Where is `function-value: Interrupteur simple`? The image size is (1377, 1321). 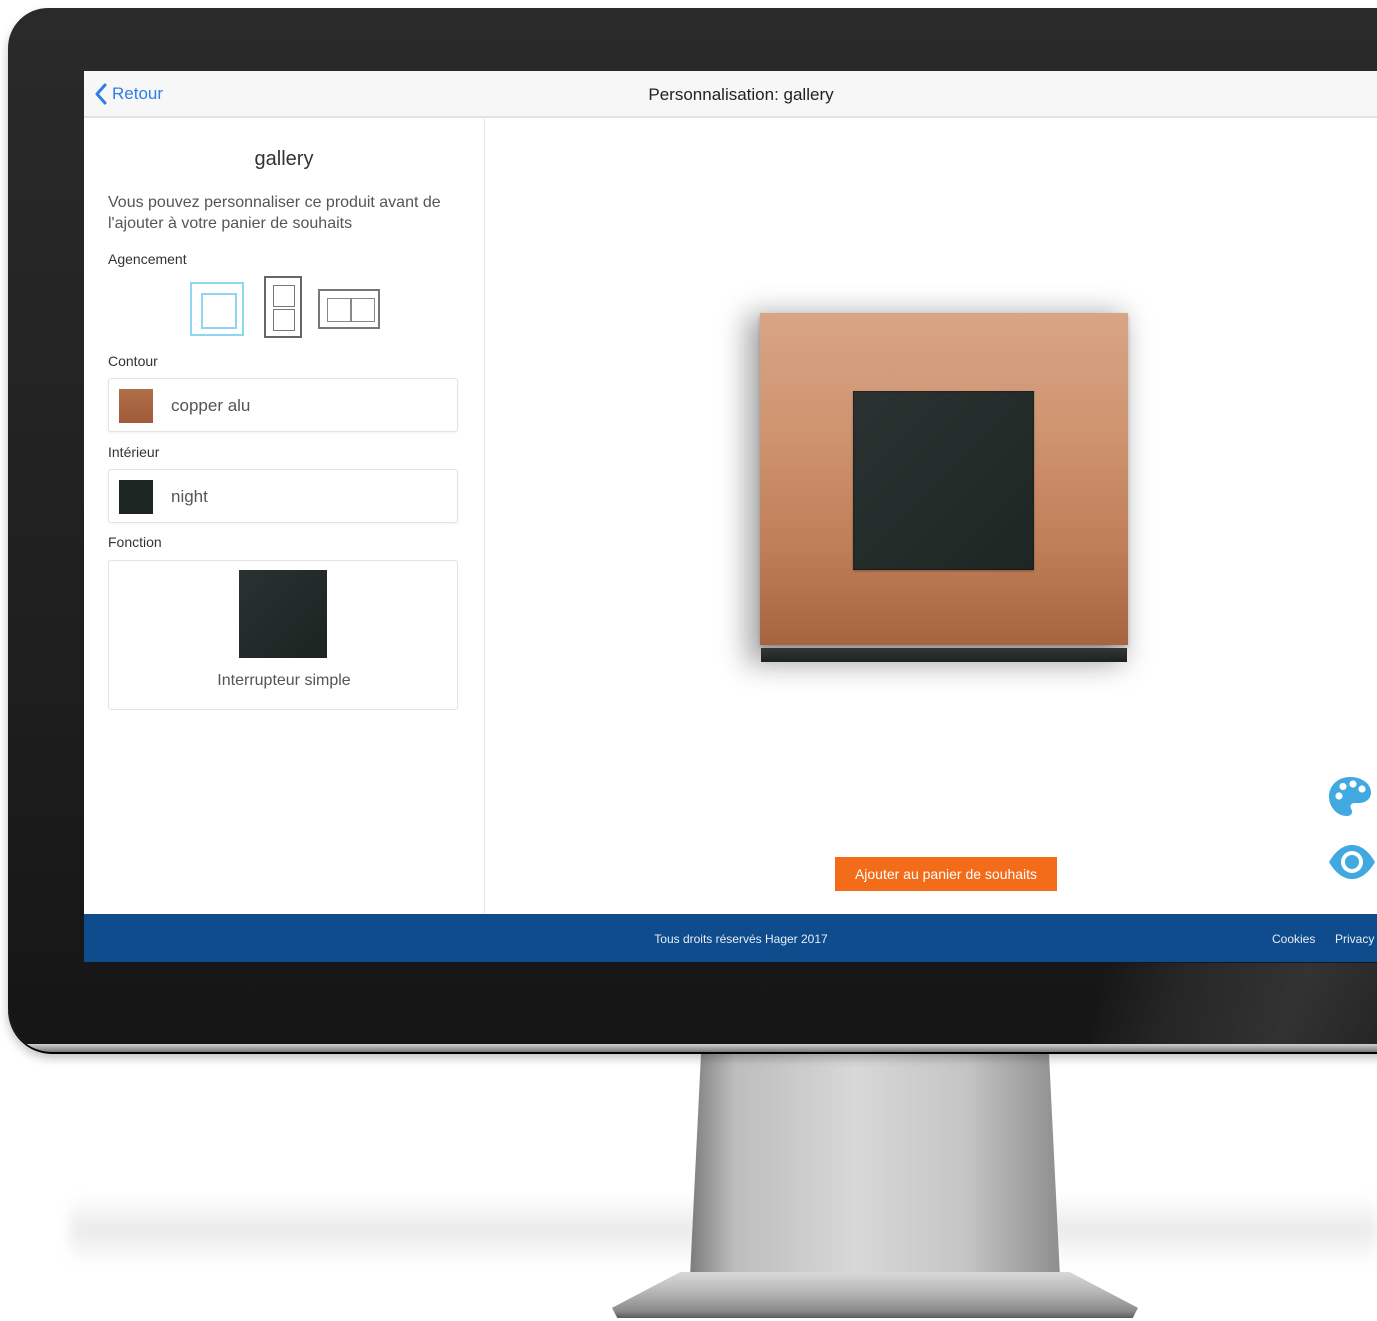
function-value: Interrupteur simple is located at coordinates (284, 680).